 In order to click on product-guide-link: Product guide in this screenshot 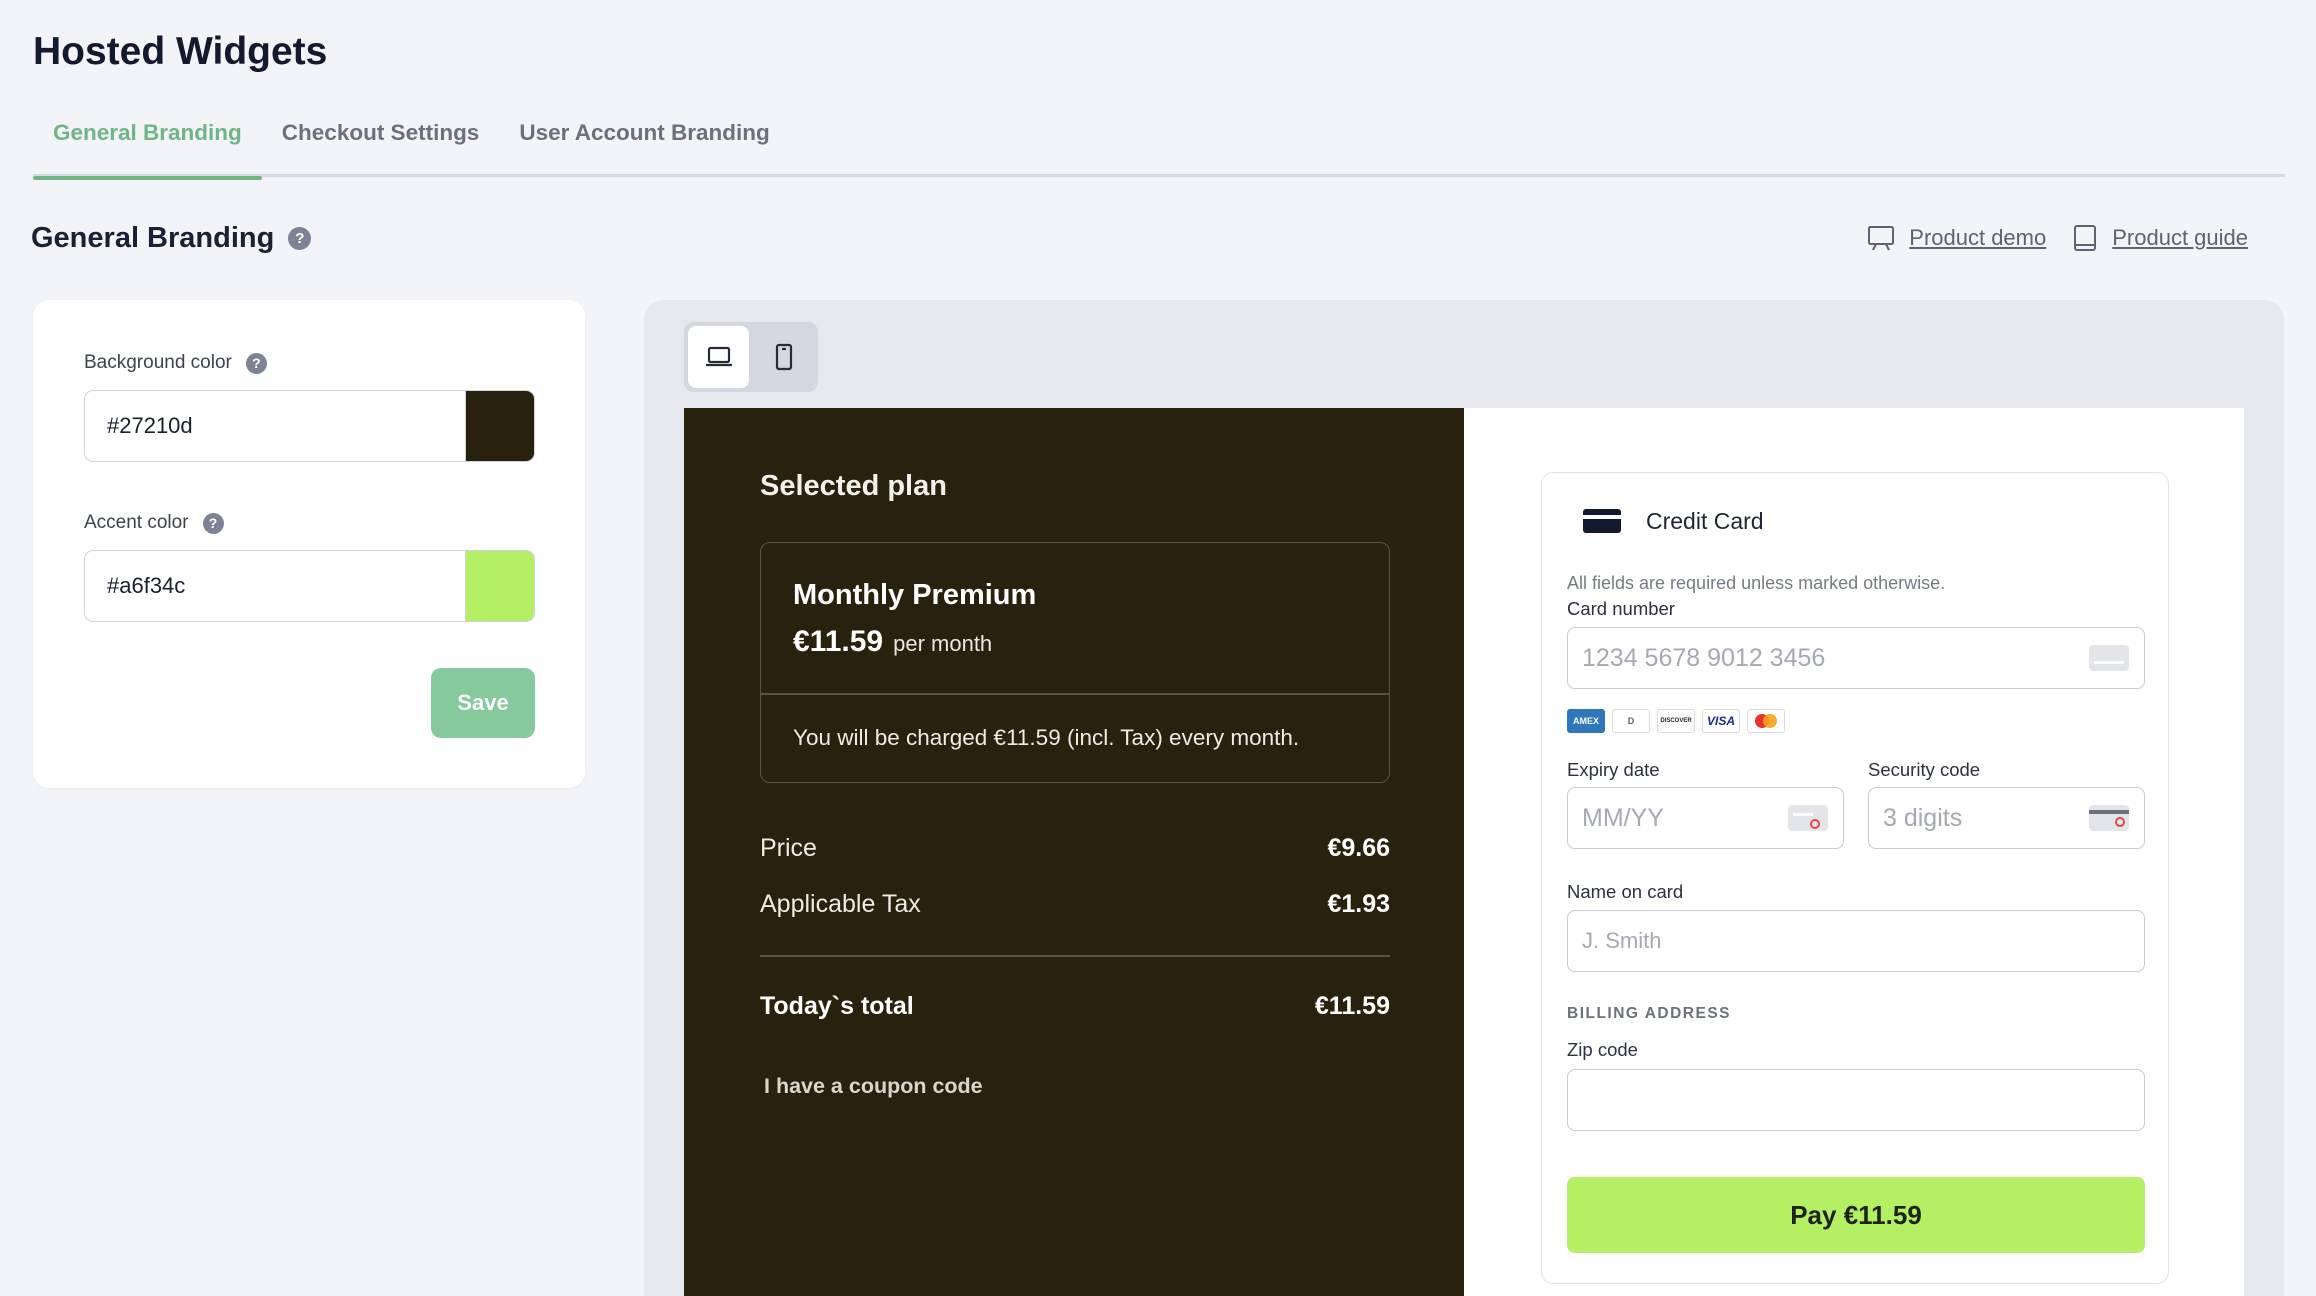, I will do `click(2160, 238)`.